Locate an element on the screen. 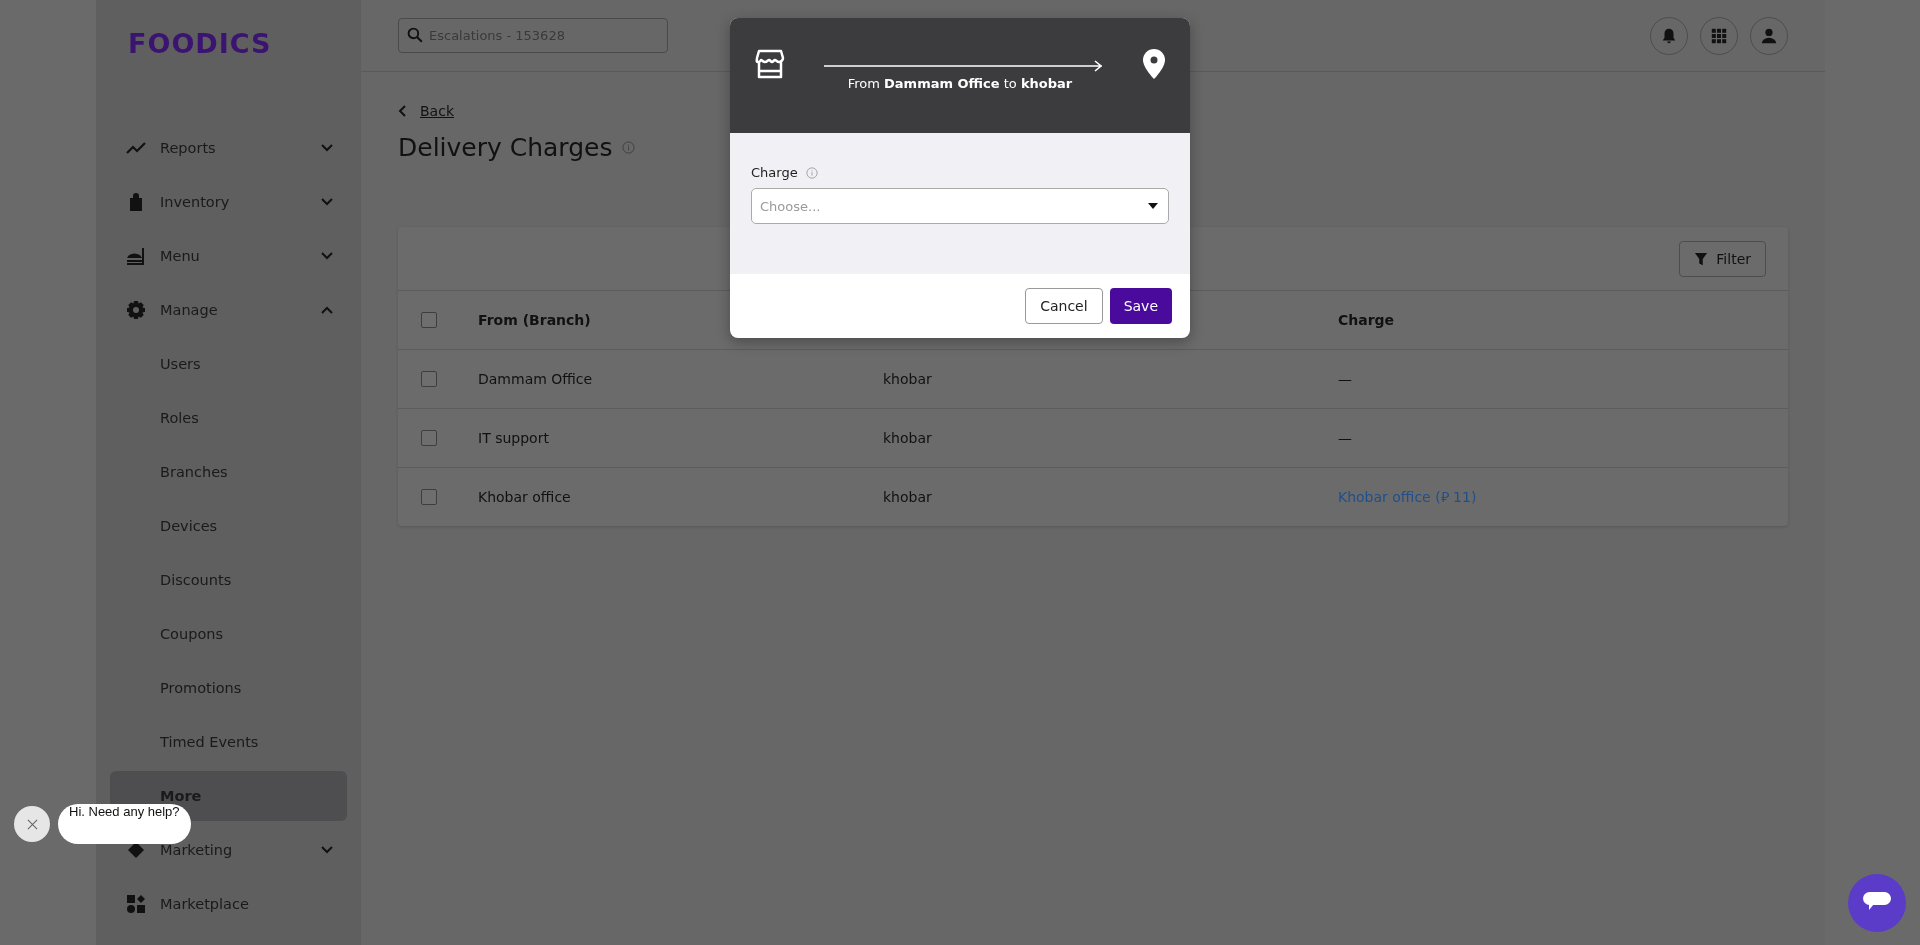  column-header: Charge is located at coordinates (1366, 320).